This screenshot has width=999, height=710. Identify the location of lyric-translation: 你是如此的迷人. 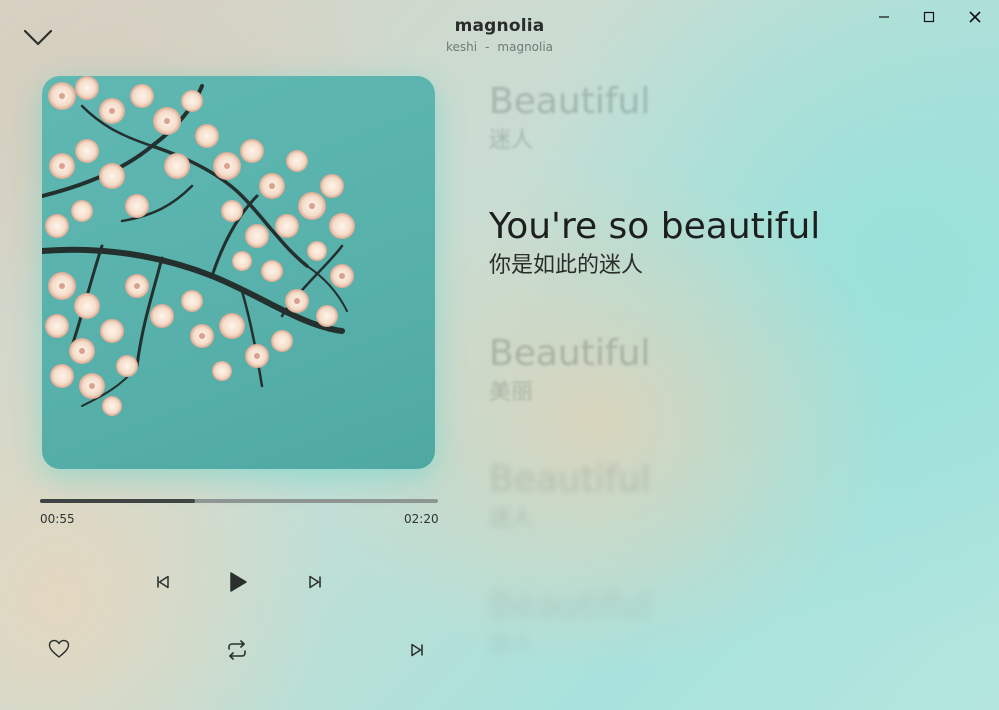
(566, 265).